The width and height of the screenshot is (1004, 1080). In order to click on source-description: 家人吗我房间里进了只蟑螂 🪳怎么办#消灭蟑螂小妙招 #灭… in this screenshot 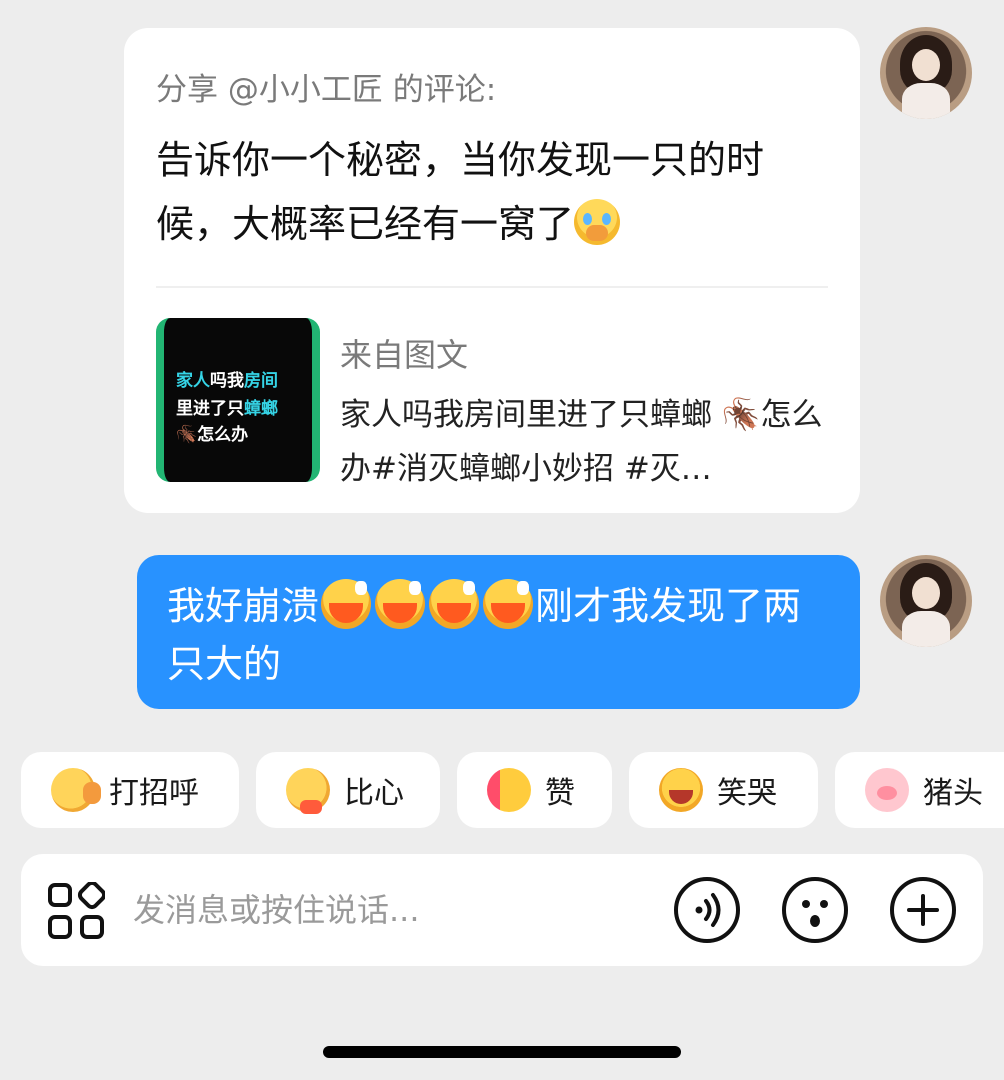, I will do `click(581, 442)`.